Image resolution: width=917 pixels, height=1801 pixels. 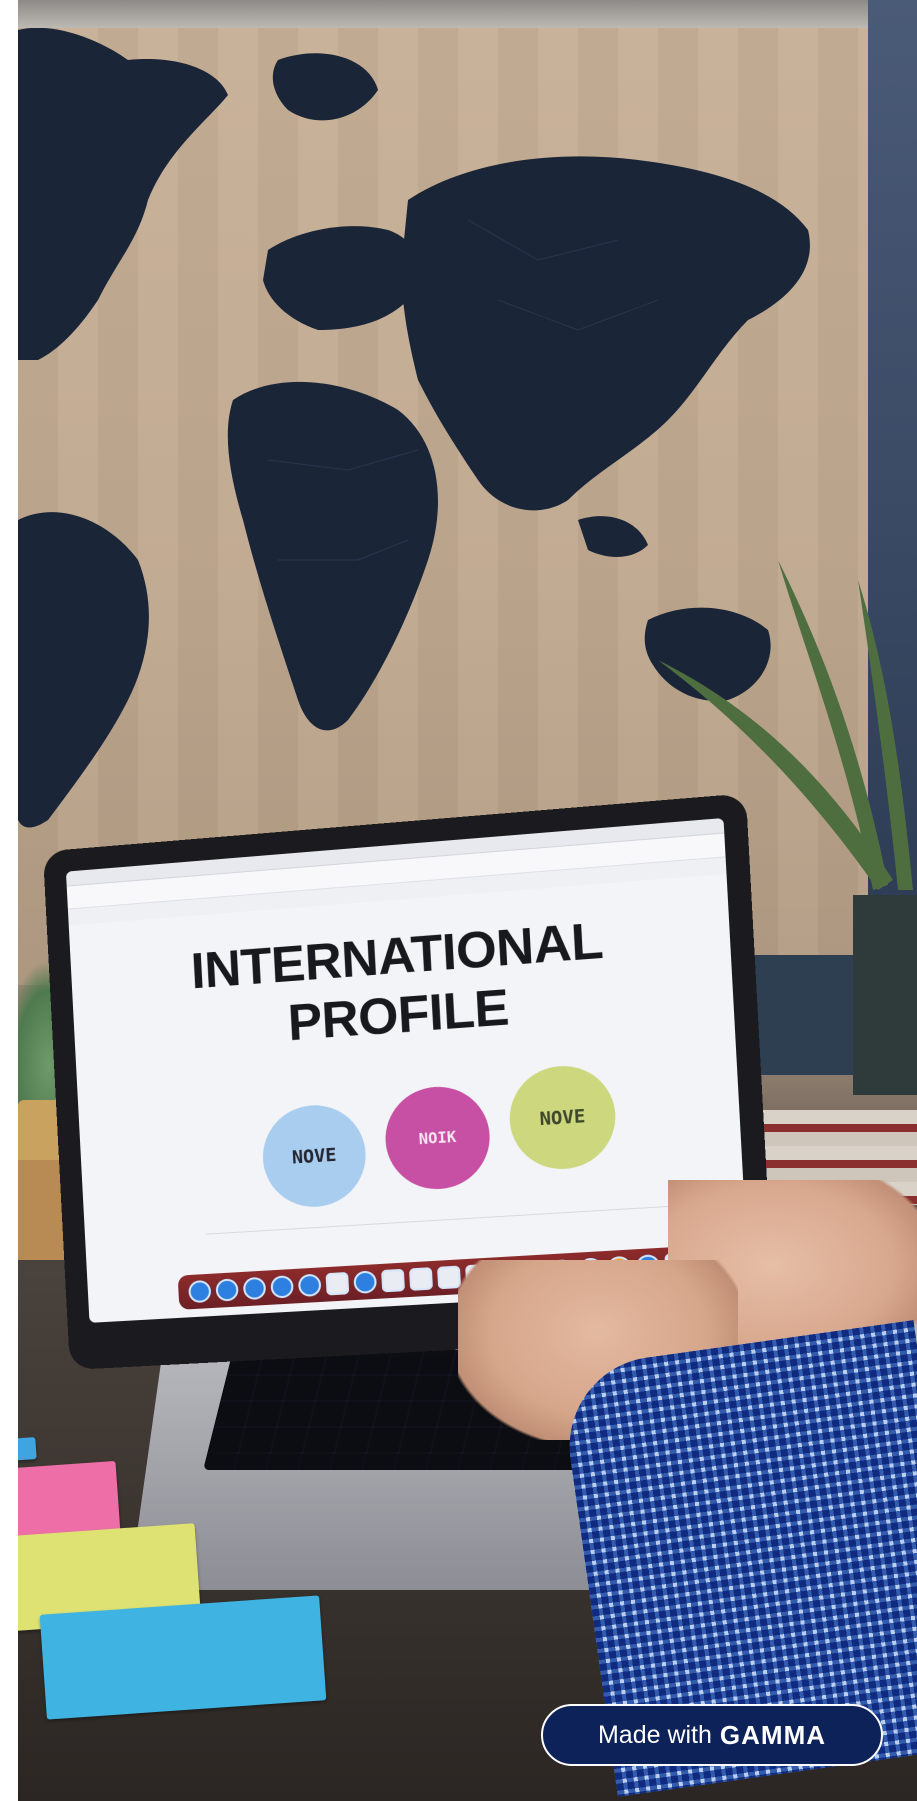 What do you see at coordinates (654, 1734) in the screenshot?
I see `badge-prefix: Made with` at bounding box center [654, 1734].